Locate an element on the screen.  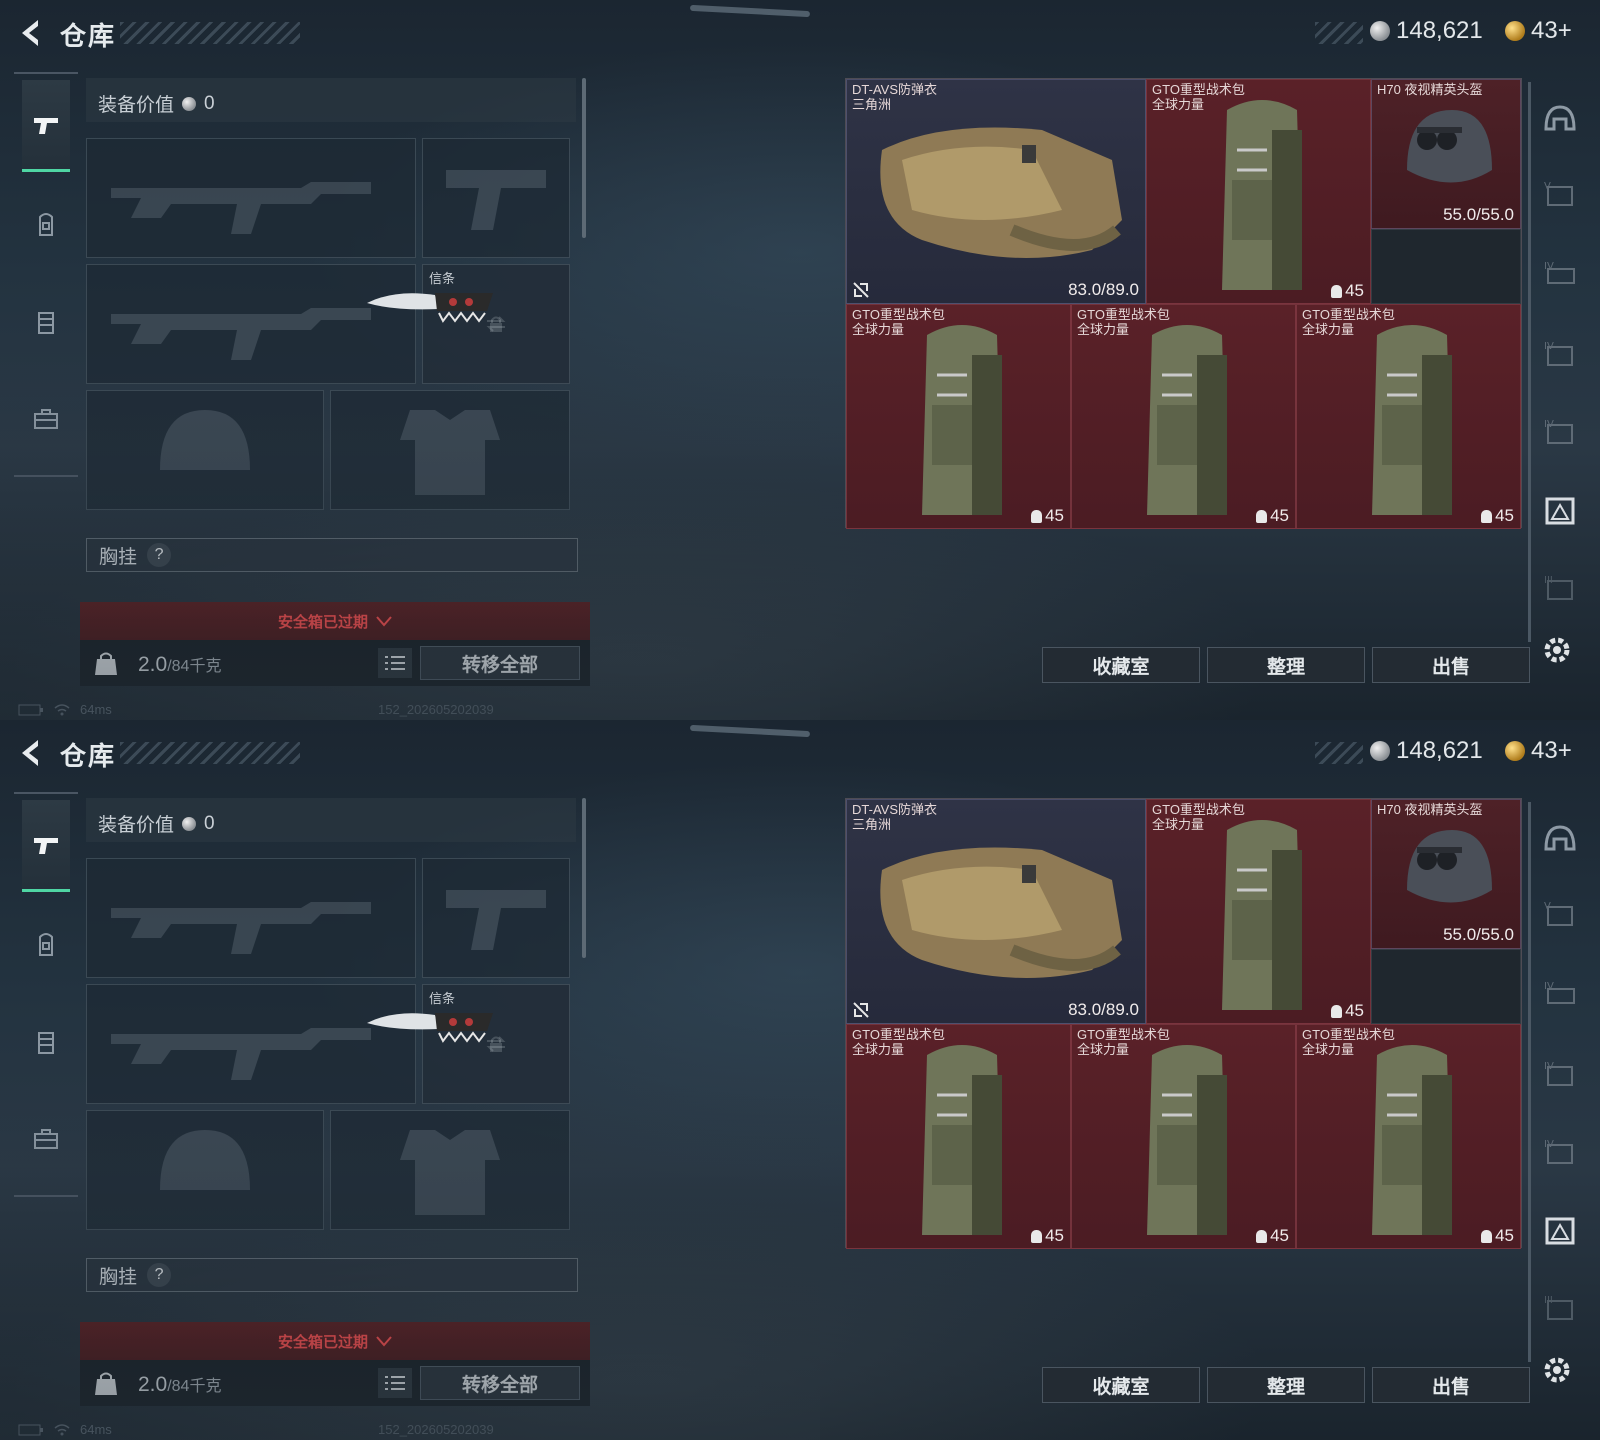
armor-filter-icon: IV is located at coordinates (1558, 353).